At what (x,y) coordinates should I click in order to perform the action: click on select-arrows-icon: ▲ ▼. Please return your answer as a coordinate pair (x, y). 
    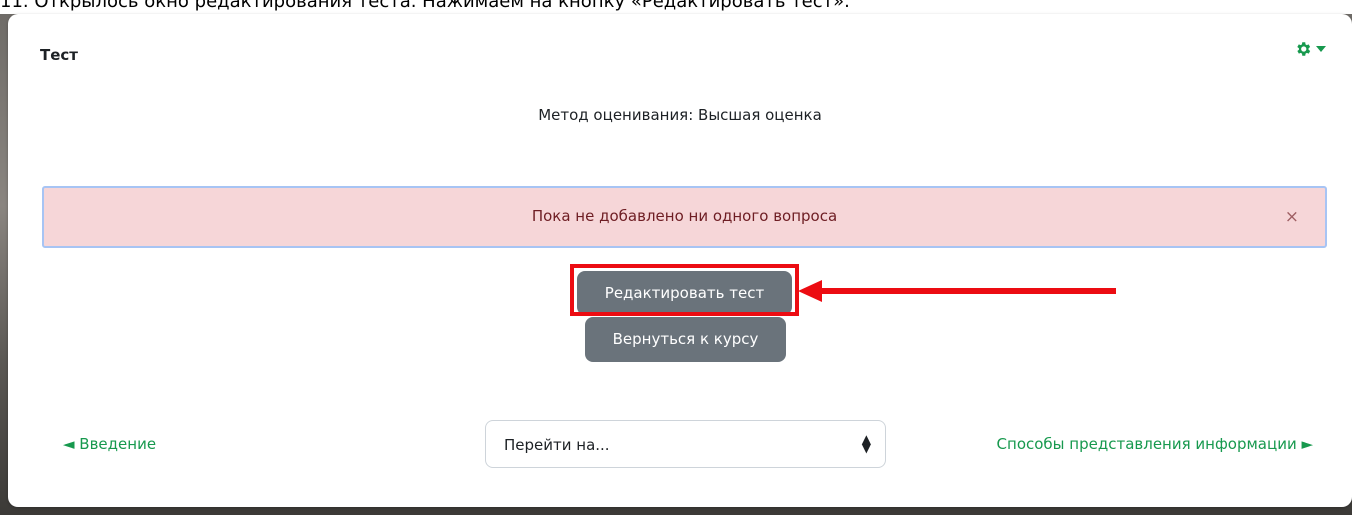
    Looking at the image, I should click on (866, 443).